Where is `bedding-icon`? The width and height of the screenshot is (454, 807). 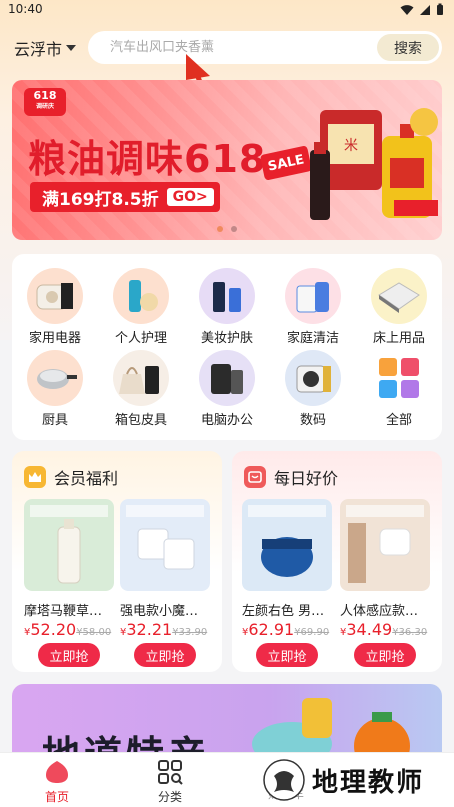
bedding-icon is located at coordinates (399, 296).